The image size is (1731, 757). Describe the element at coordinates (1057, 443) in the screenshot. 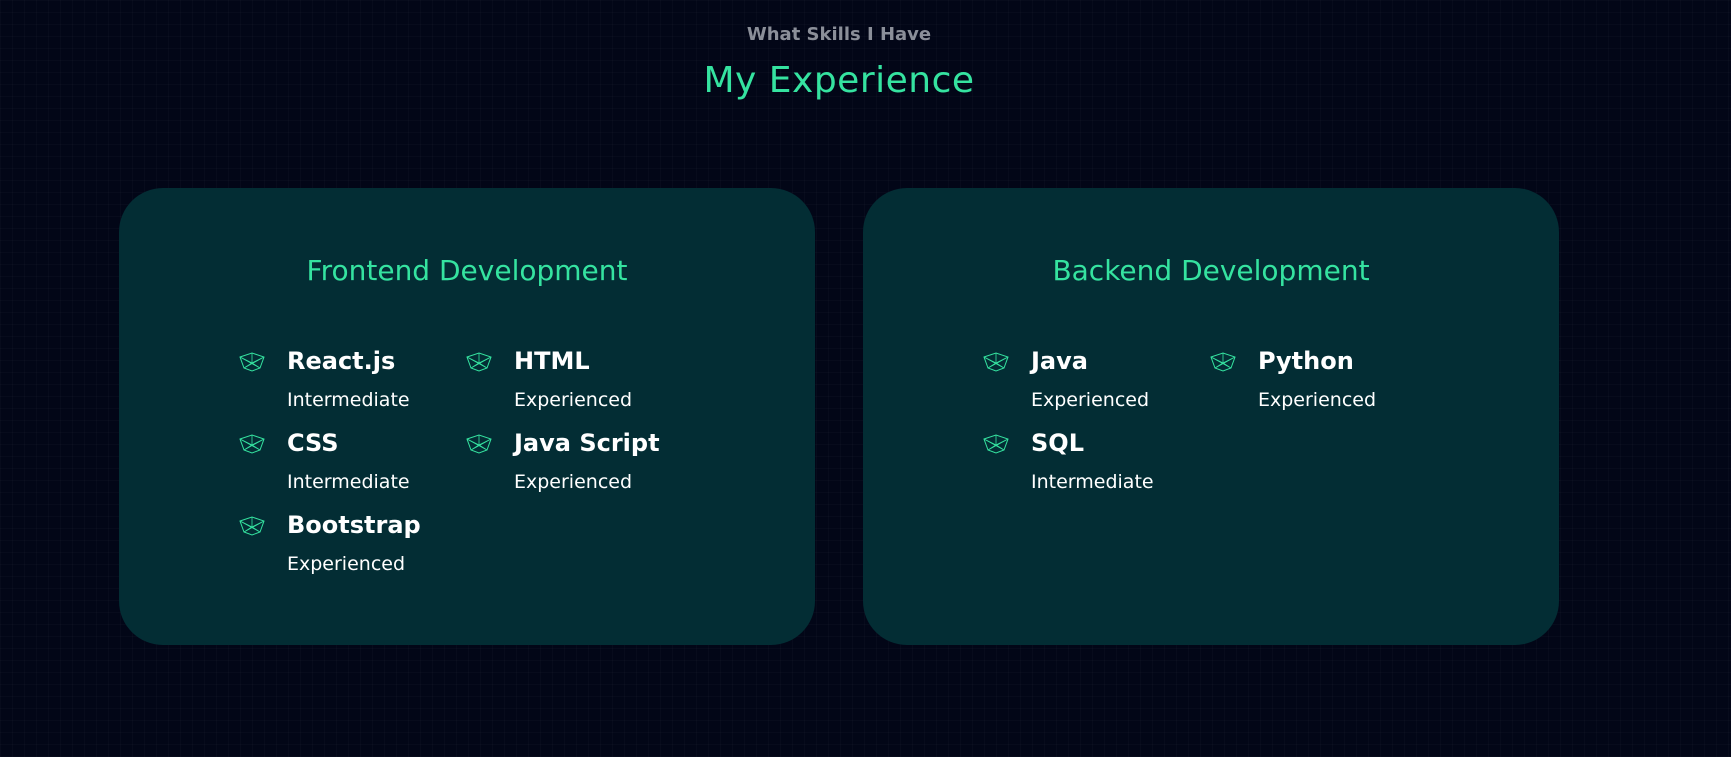

I see `skill-name: SQL` at that location.